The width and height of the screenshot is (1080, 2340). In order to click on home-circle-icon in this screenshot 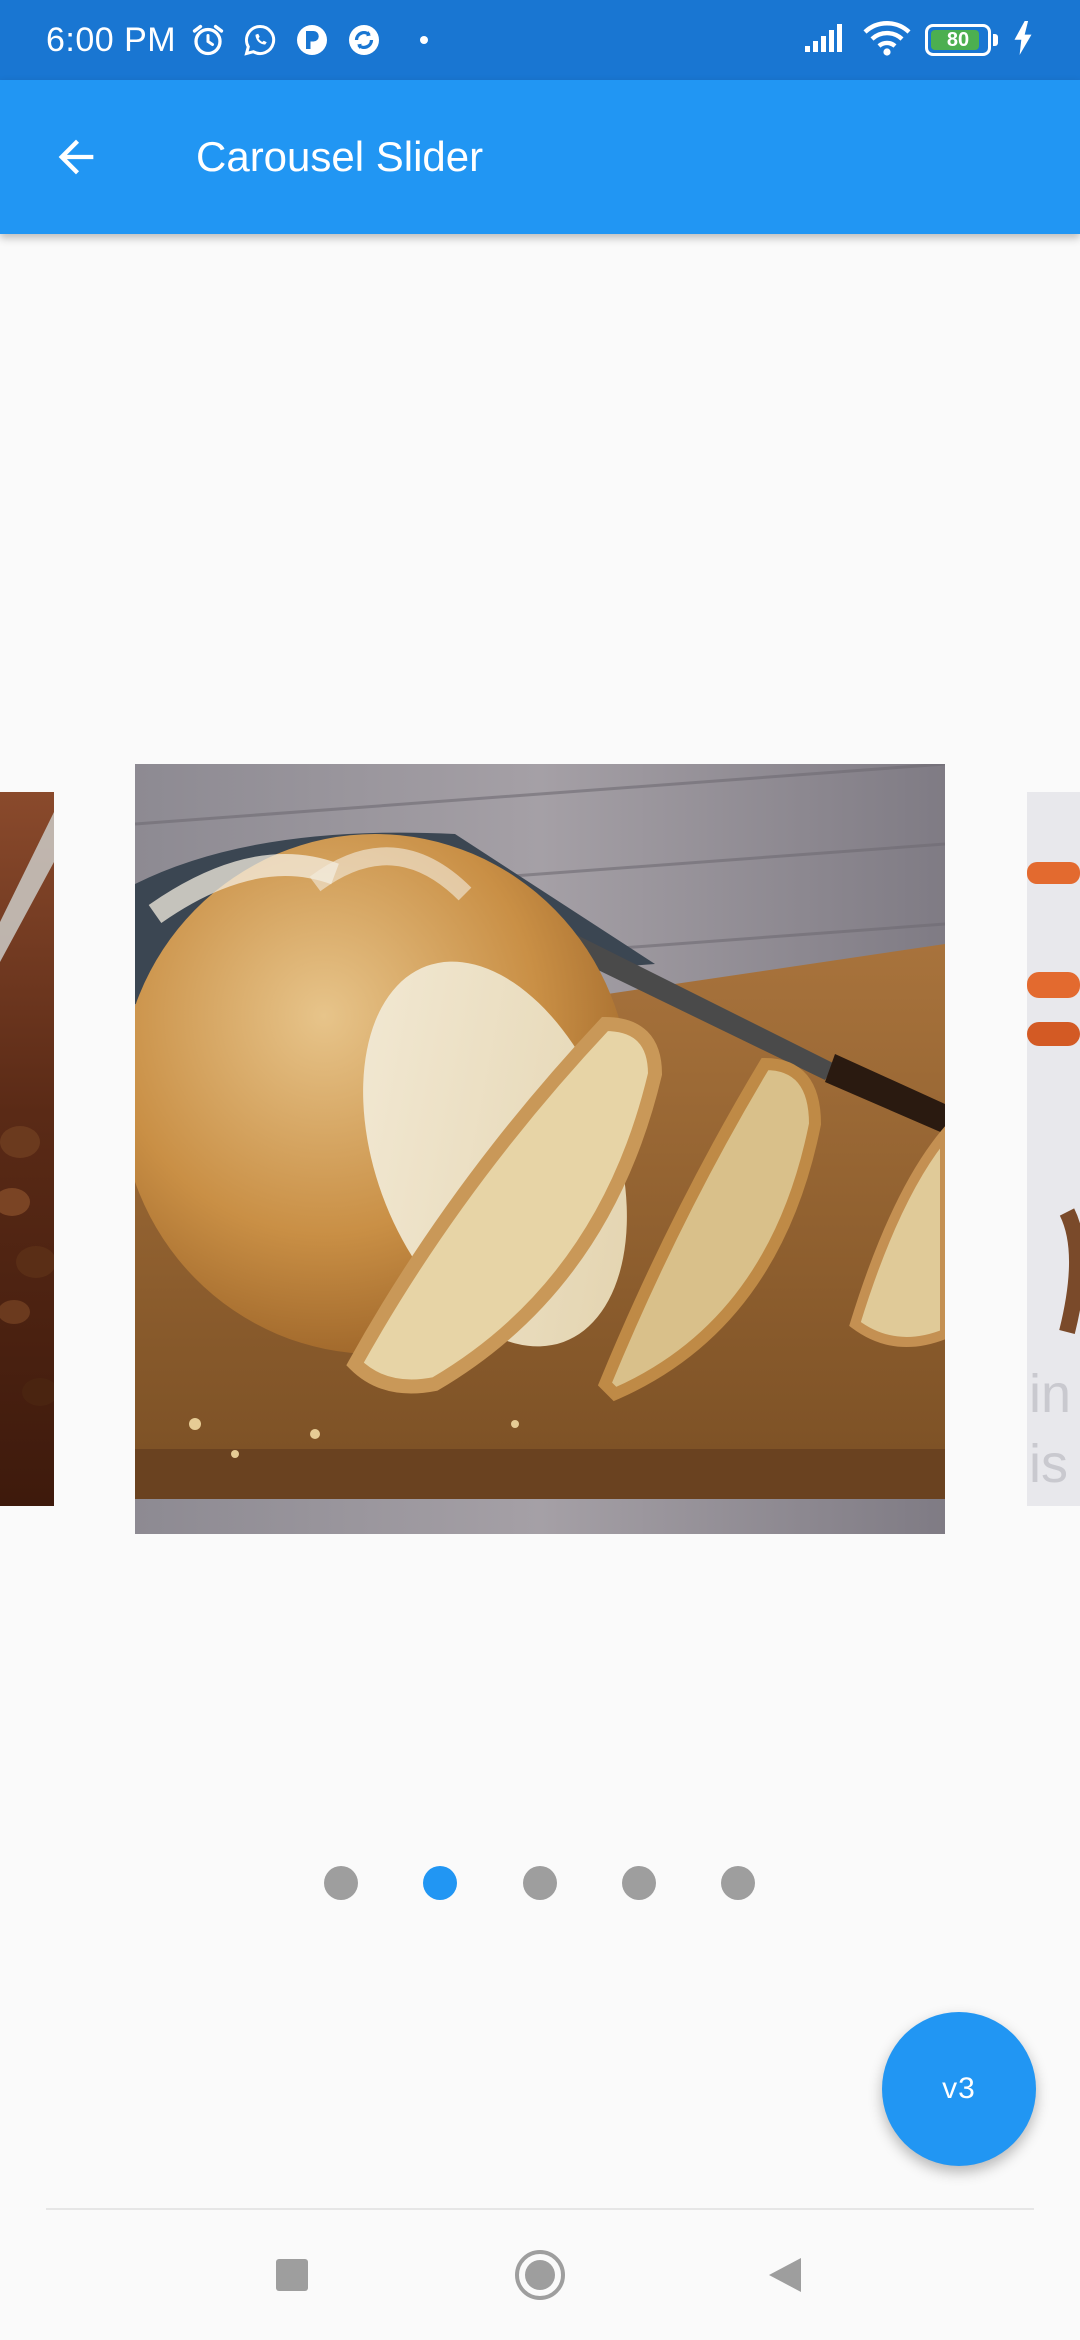, I will do `click(540, 2275)`.